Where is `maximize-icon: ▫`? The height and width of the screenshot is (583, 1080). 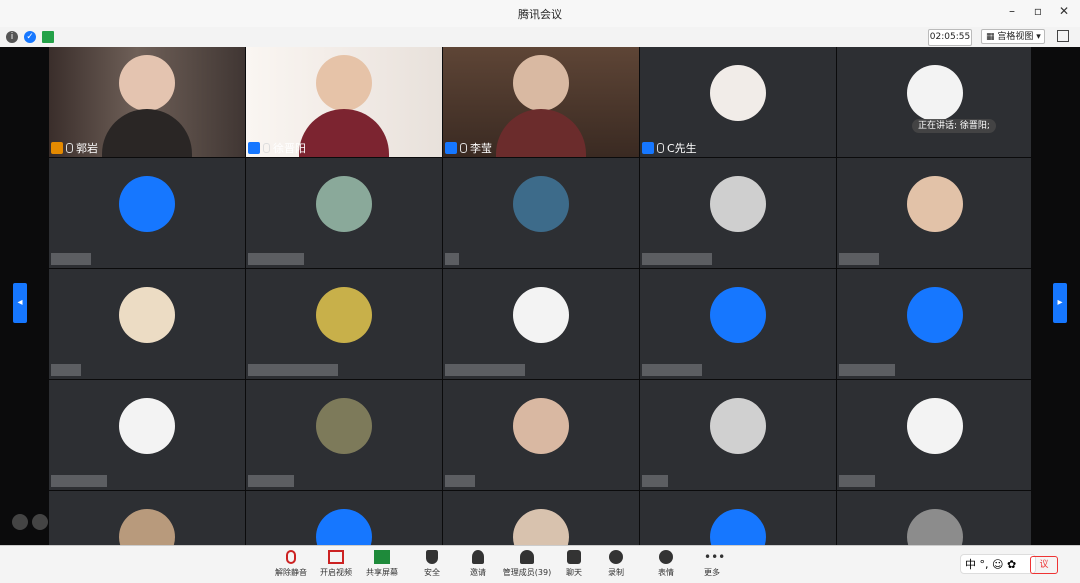
maximize-icon: ▫ is located at coordinates (1038, 11).